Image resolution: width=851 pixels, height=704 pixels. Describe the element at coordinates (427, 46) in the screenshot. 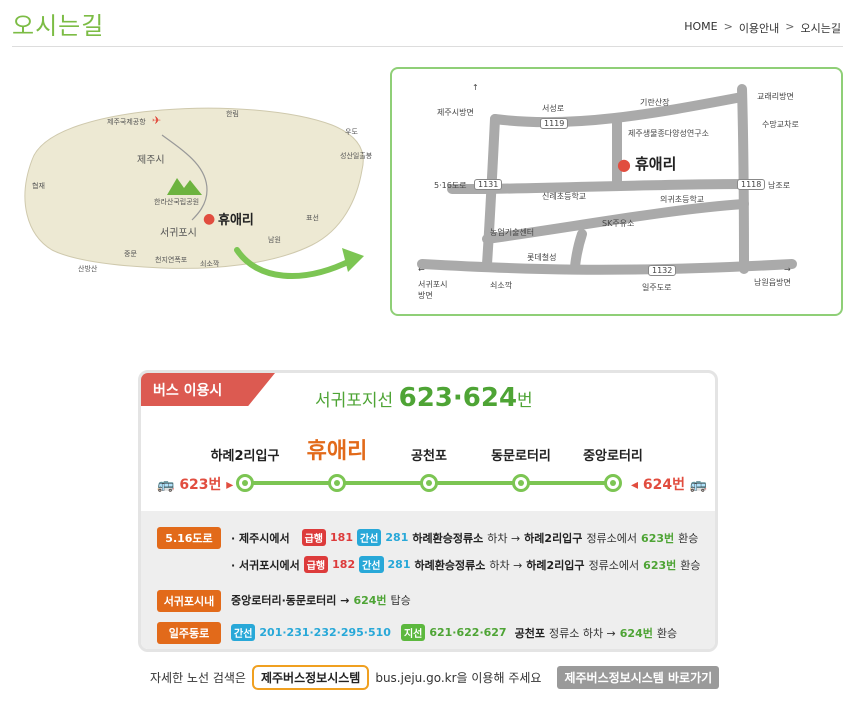

I see `header-divider` at that location.